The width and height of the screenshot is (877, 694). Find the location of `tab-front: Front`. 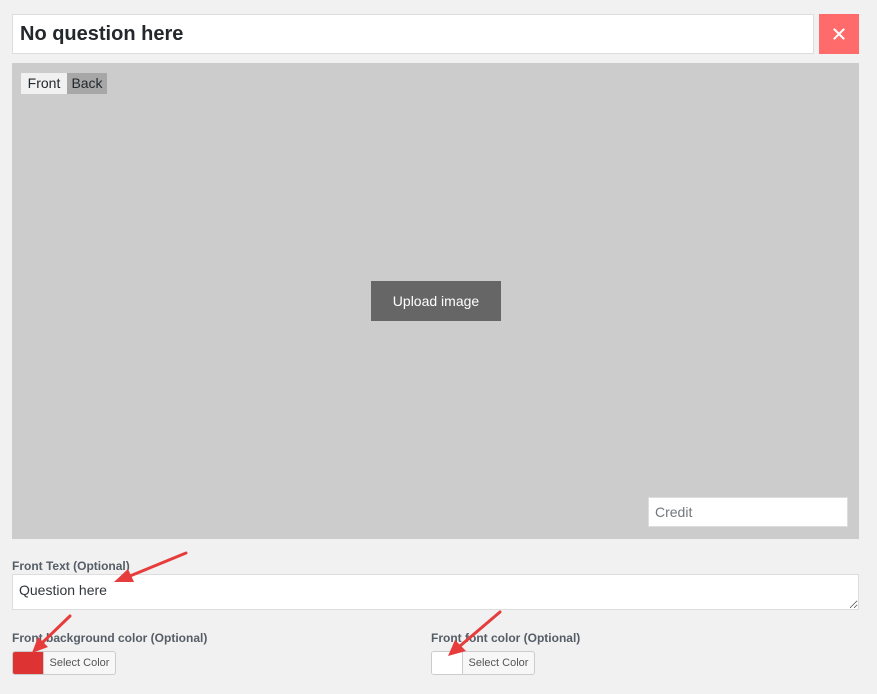

tab-front: Front is located at coordinates (44, 83).